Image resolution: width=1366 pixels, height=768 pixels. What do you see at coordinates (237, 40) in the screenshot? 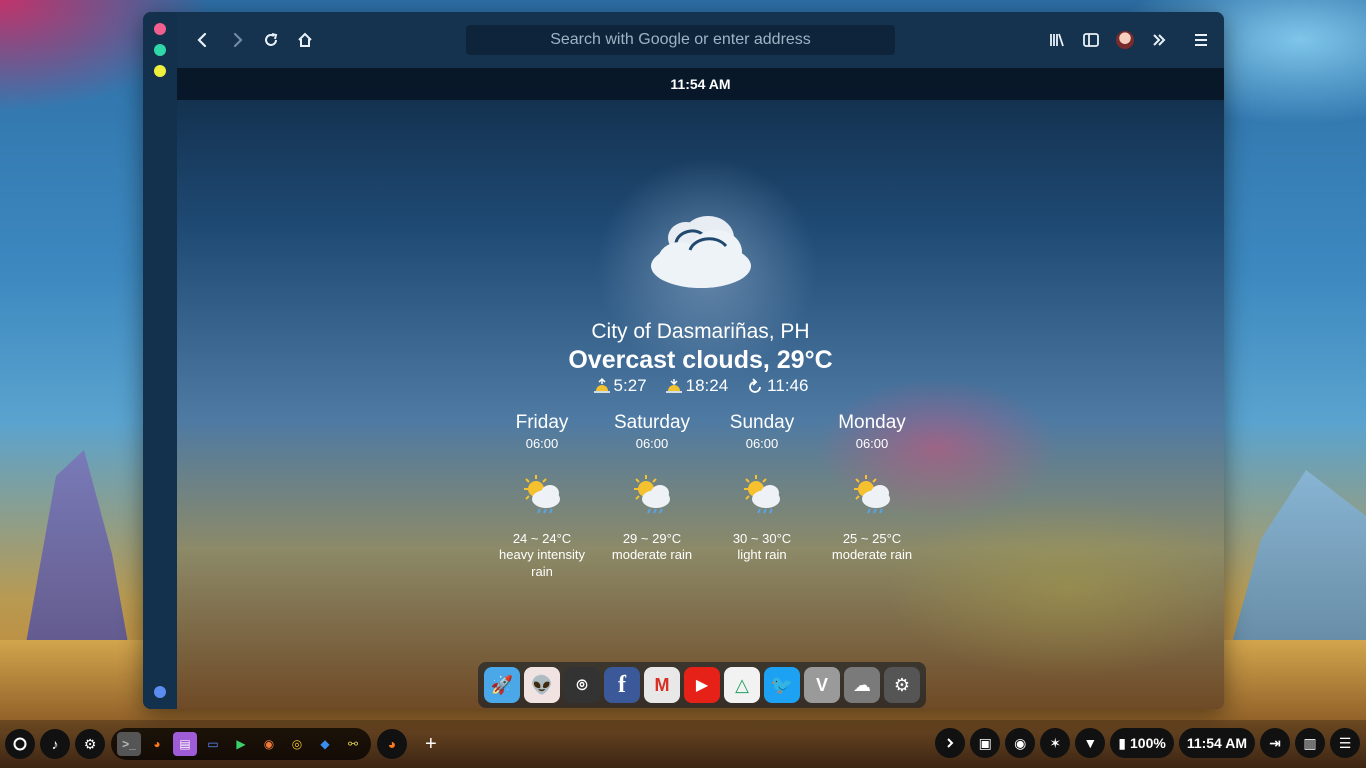
I see `forward-button` at bounding box center [237, 40].